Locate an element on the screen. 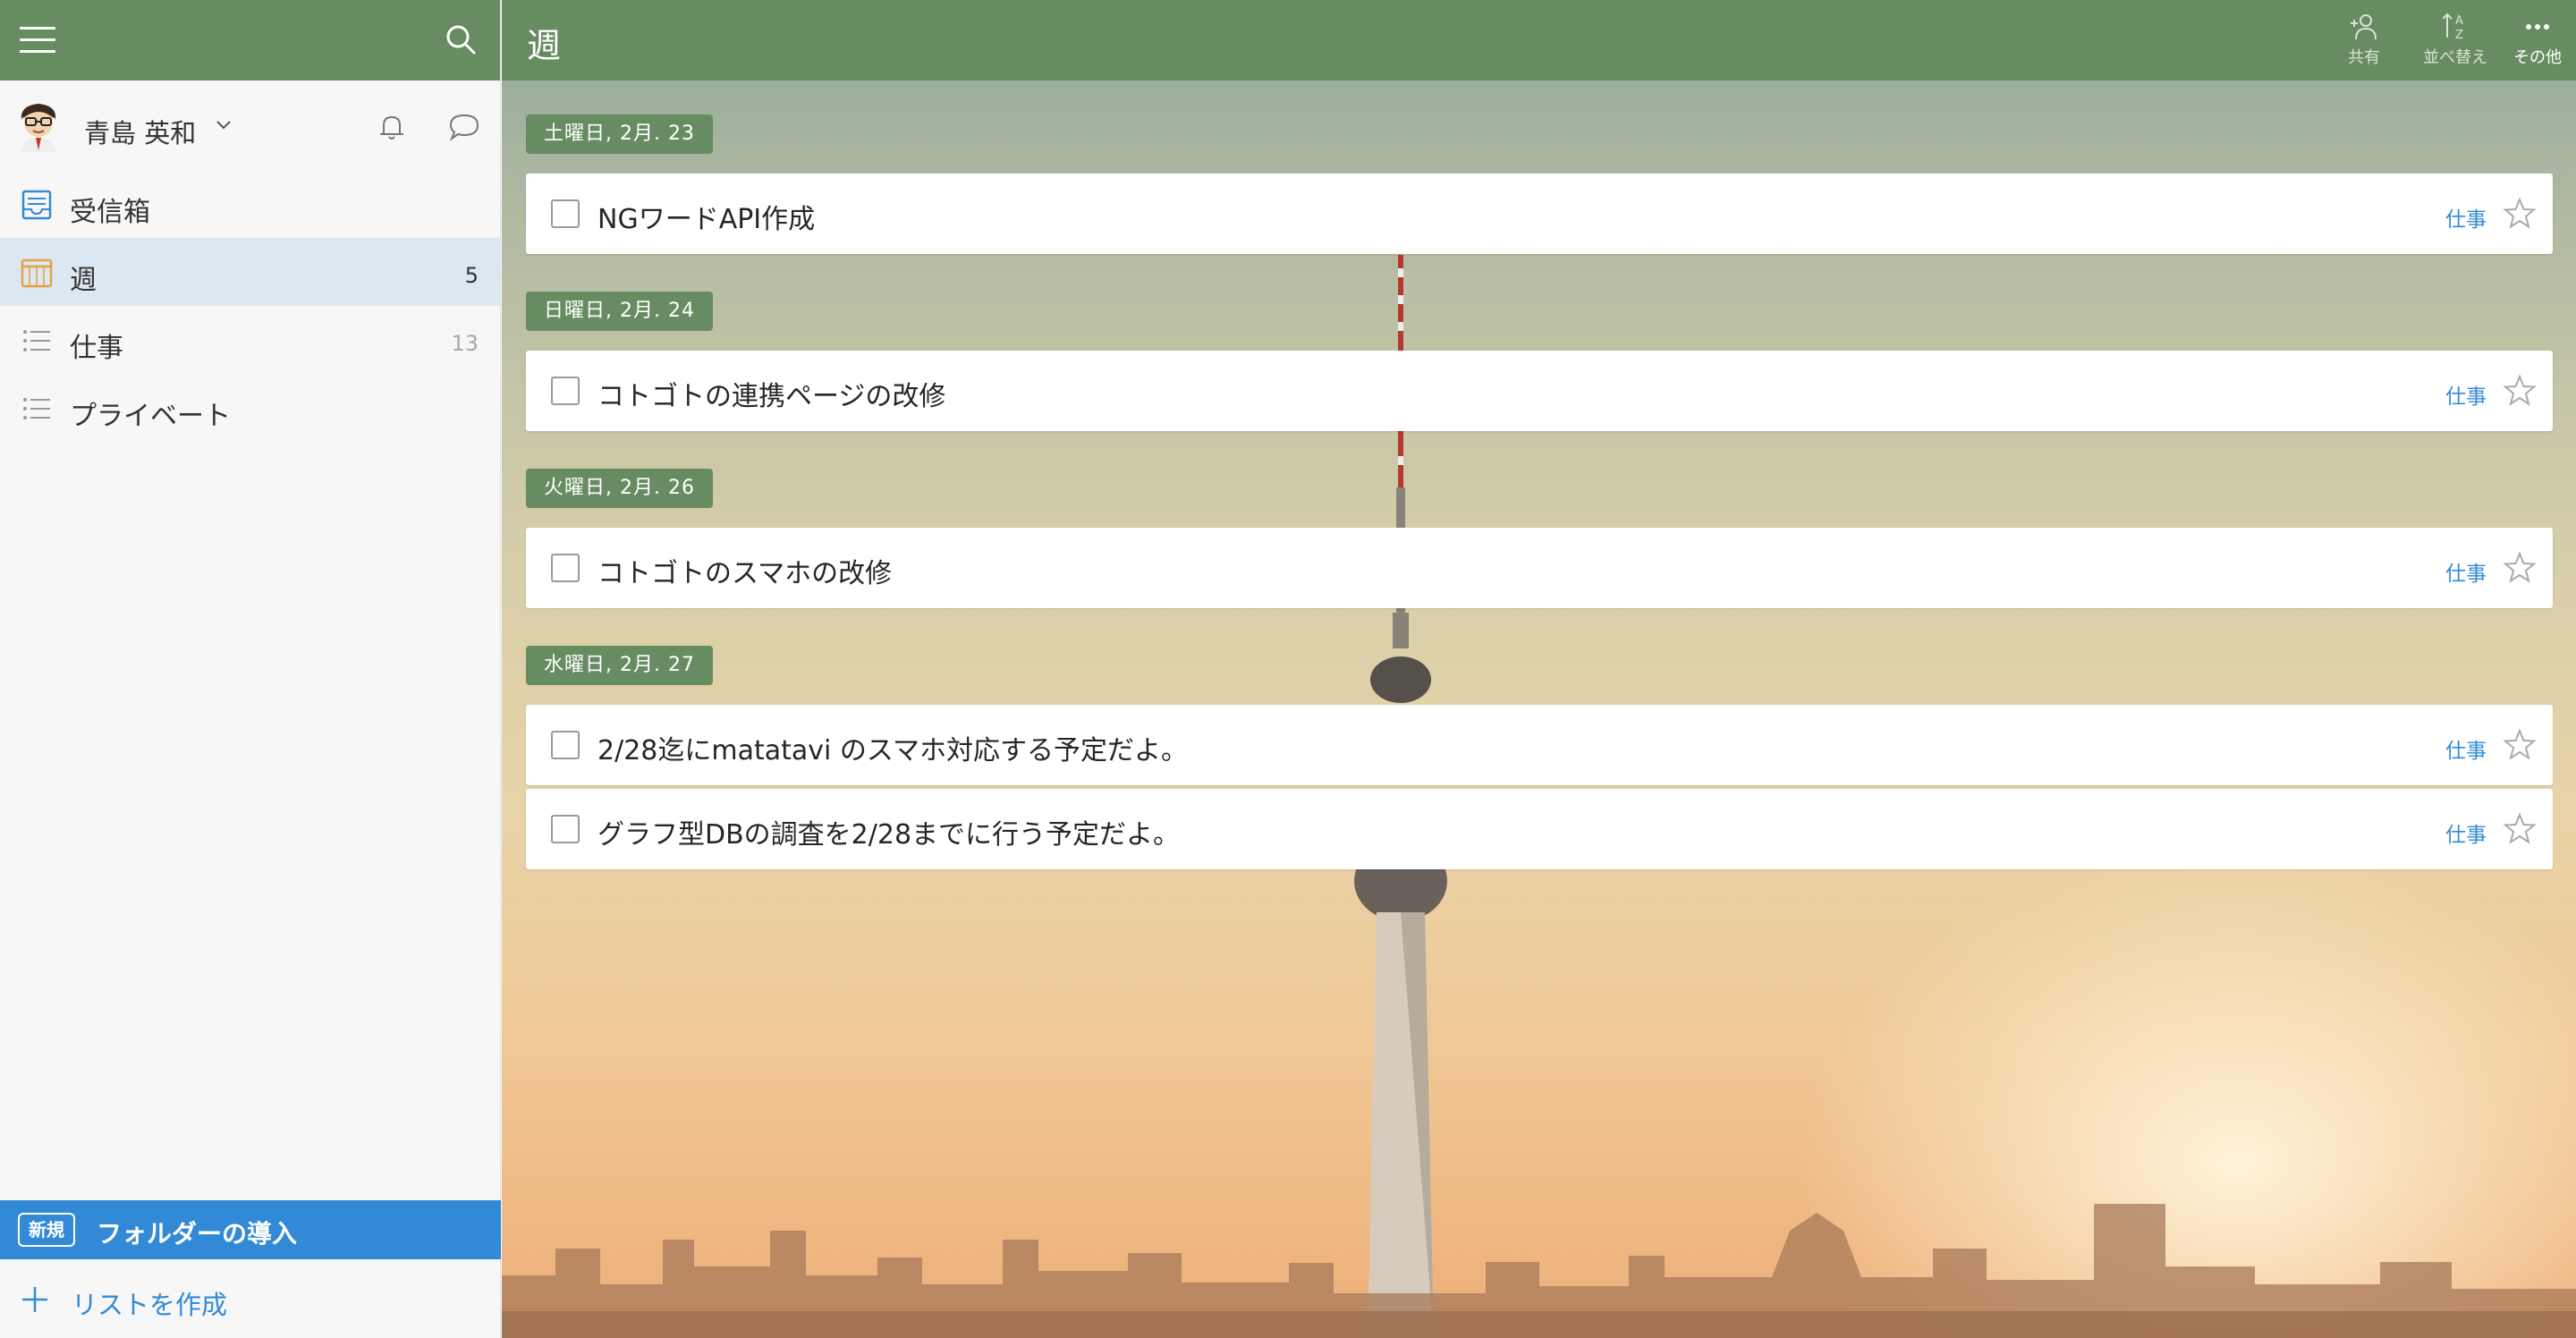 This screenshot has height=1338, width=2576. date-header: 火曜日, 2月. 26 is located at coordinates (619, 488).